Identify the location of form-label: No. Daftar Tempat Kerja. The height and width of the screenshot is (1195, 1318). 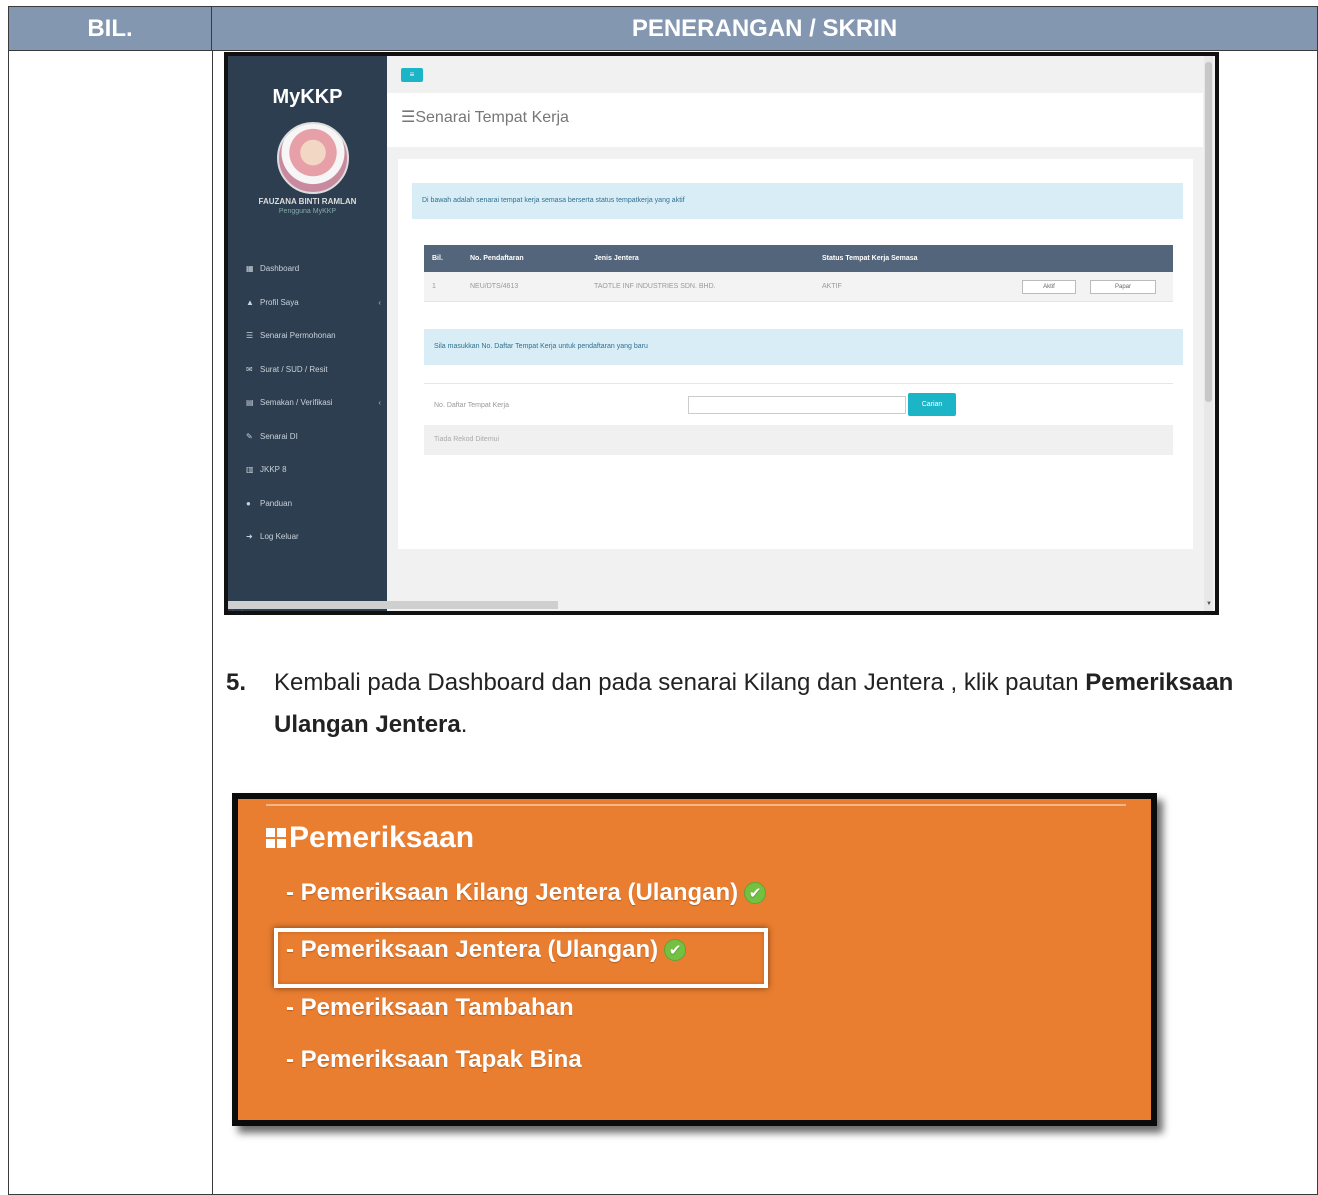
(471, 405).